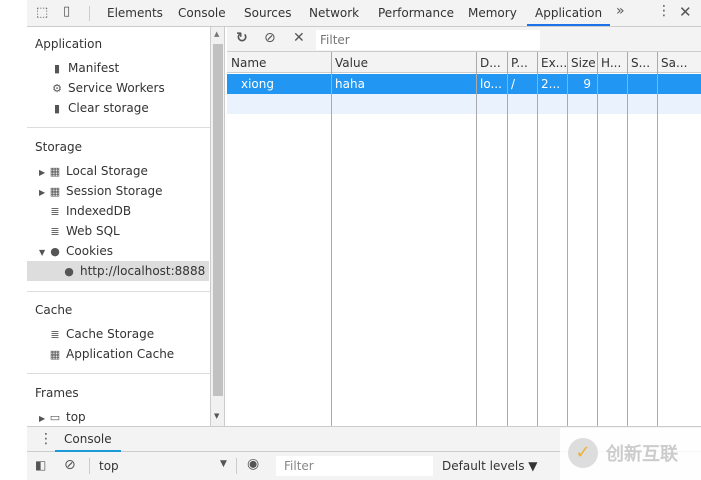 The width and height of the screenshot is (701, 480). What do you see at coordinates (216, 34) in the screenshot?
I see `scroll-up-icon: ▲` at bounding box center [216, 34].